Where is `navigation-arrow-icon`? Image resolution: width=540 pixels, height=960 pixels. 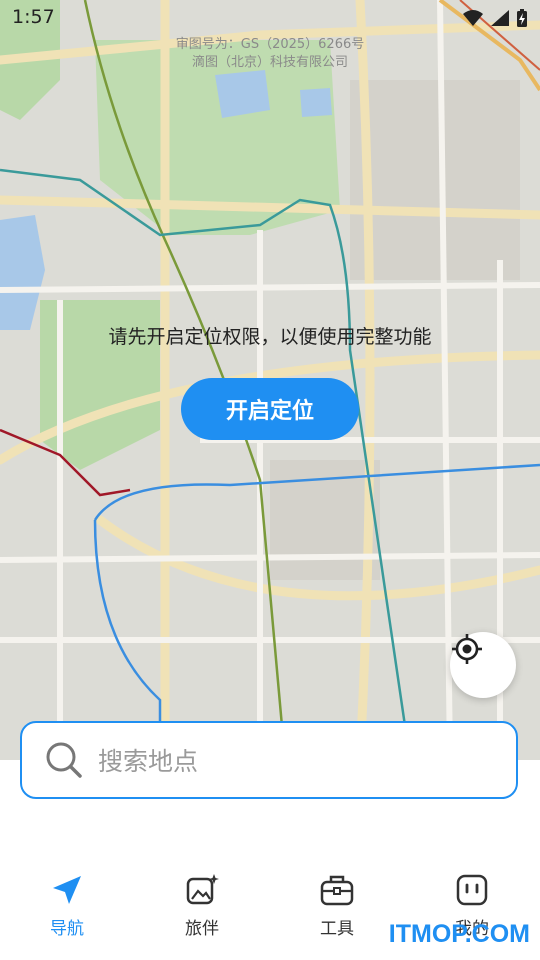
navigation-arrow-icon is located at coordinates (67, 890).